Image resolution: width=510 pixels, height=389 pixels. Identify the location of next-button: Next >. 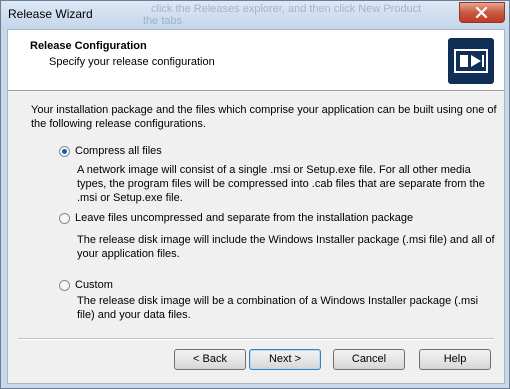
(285, 359).